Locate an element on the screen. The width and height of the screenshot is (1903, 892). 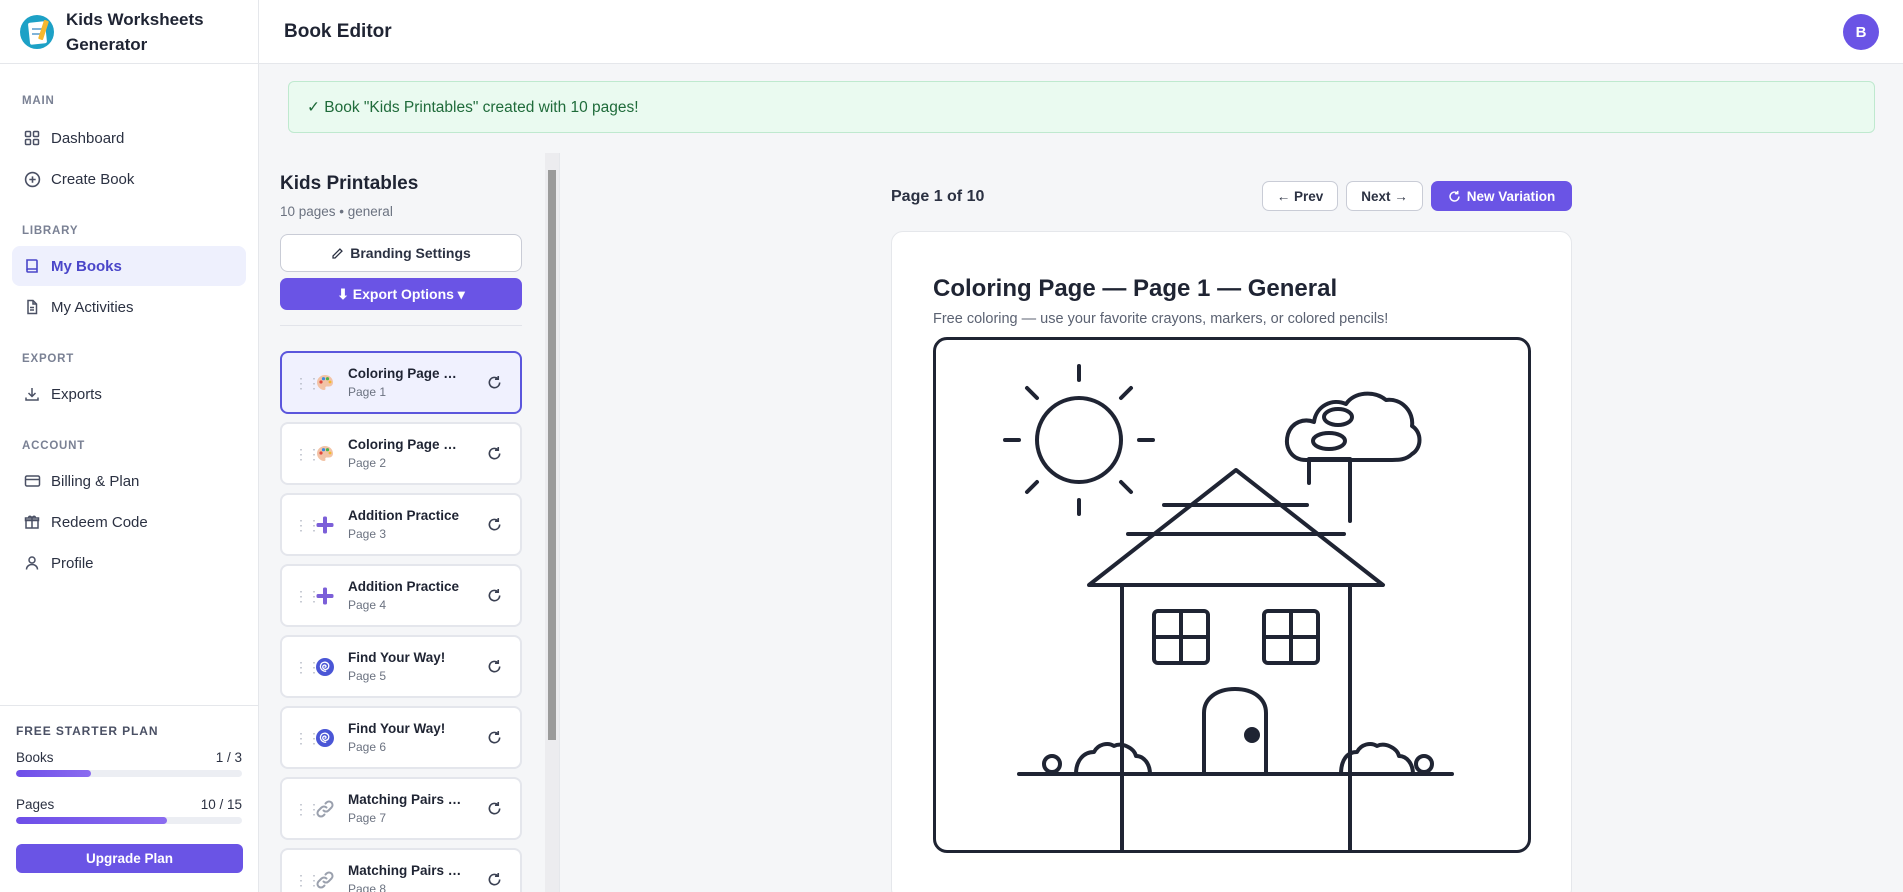
branding-settings-label: Branding Settings is located at coordinates (410, 253).